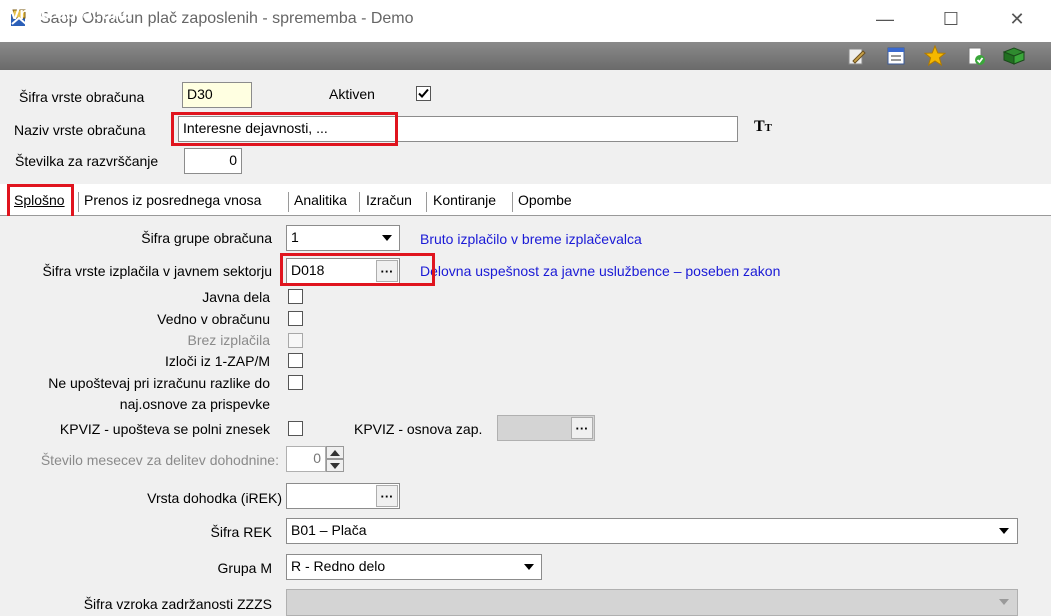 Image resolution: width=1051 pixels, height=616 pixels. I want to click on mesecev-spinner, so click(335, 459).